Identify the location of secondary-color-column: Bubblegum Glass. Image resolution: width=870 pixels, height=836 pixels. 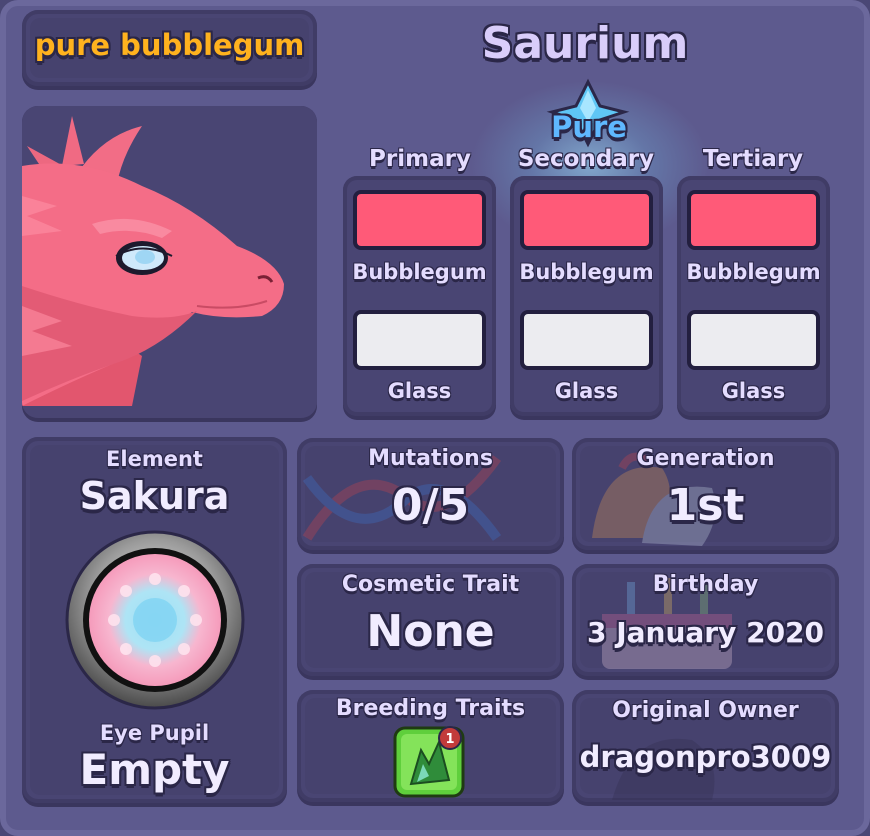
(586, 296).